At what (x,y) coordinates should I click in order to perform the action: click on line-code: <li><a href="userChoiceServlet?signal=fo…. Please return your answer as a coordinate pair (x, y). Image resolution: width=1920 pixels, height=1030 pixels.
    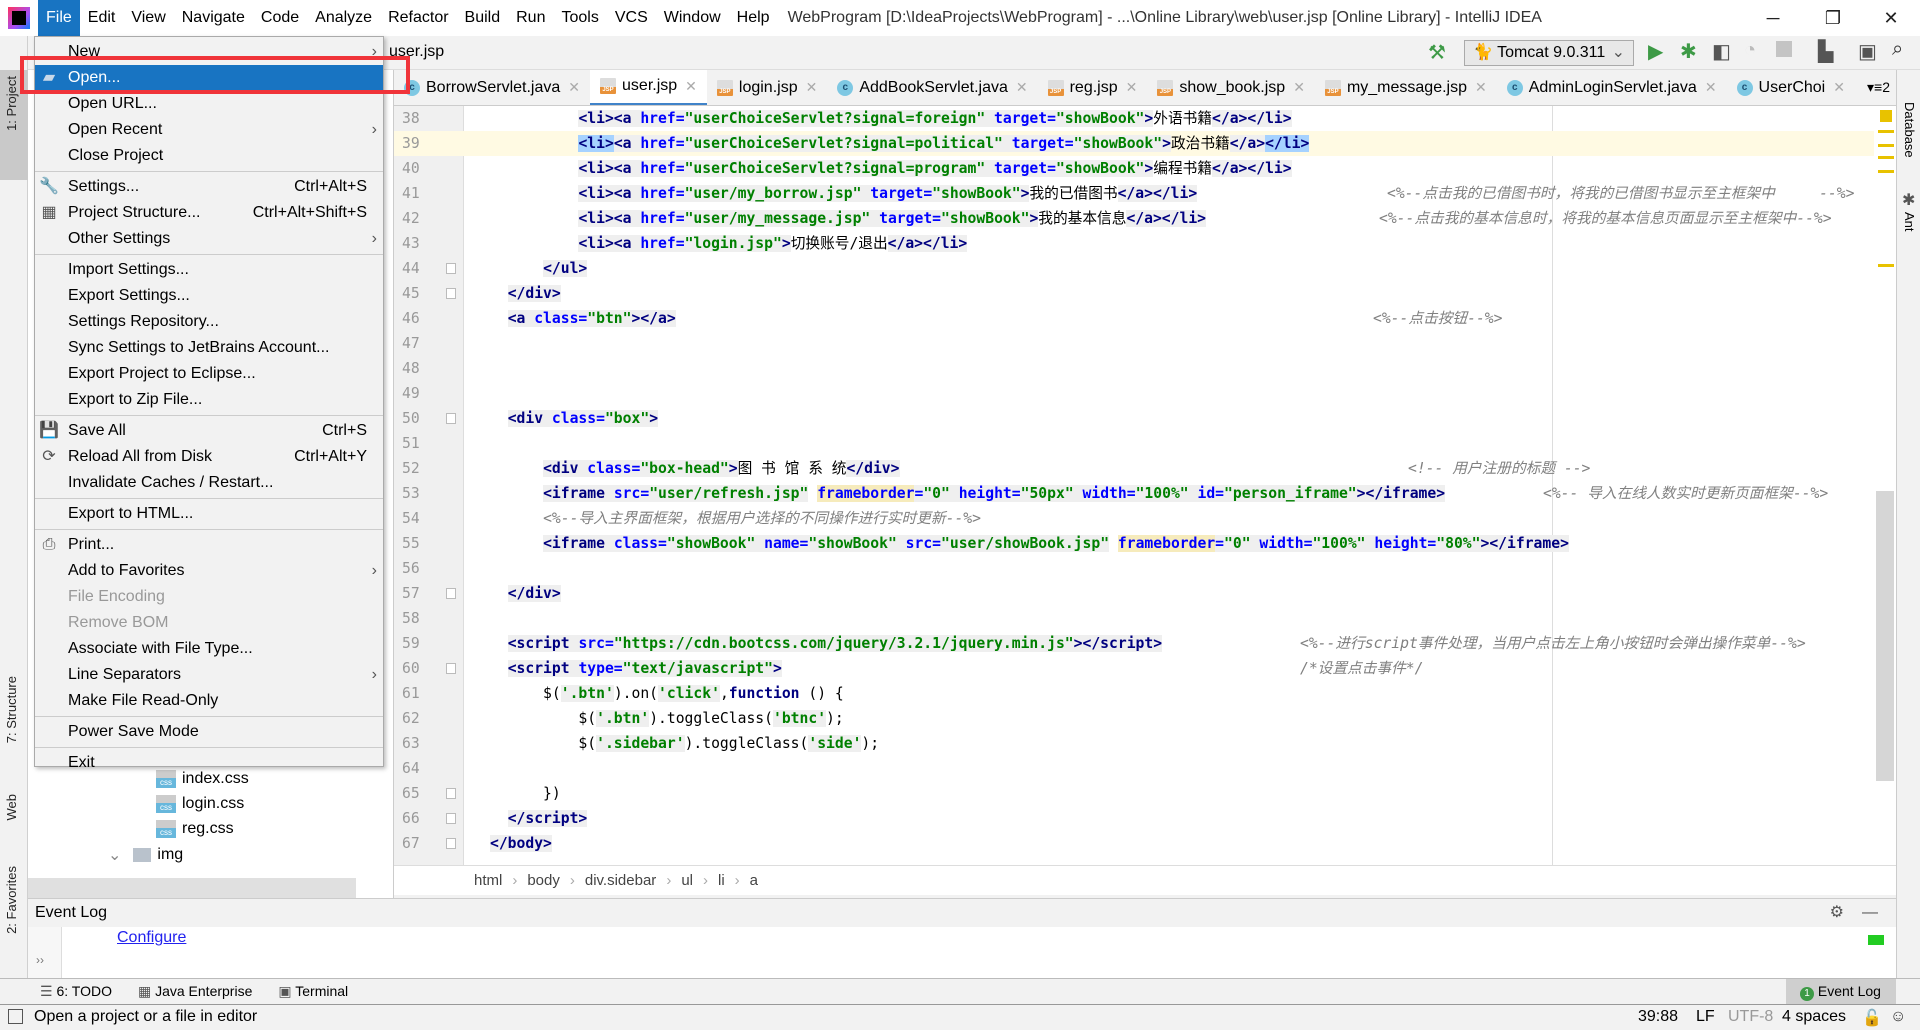
    Looking at the image, I should click on (891, 118).